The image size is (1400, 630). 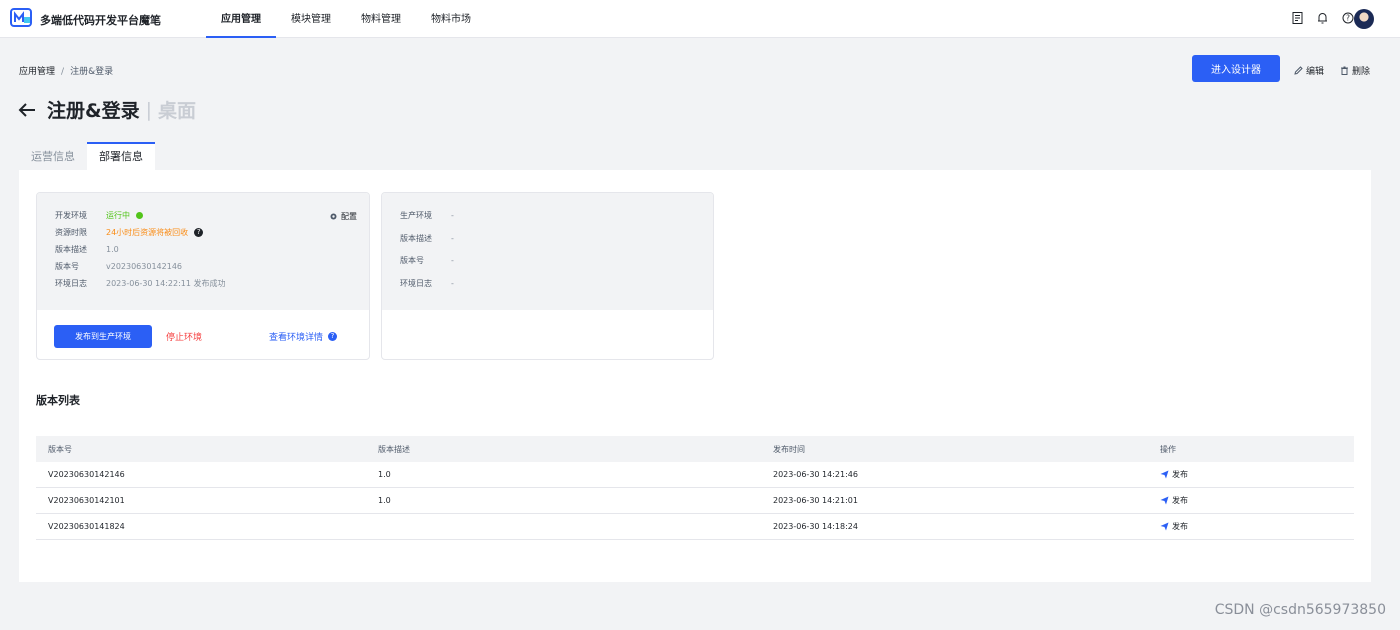 What do you see at coordinates (695, 449) in the screenshot?
I see `table-header: 版本号 版本描述 发布时间 操作` at bounding box center [695, 449].